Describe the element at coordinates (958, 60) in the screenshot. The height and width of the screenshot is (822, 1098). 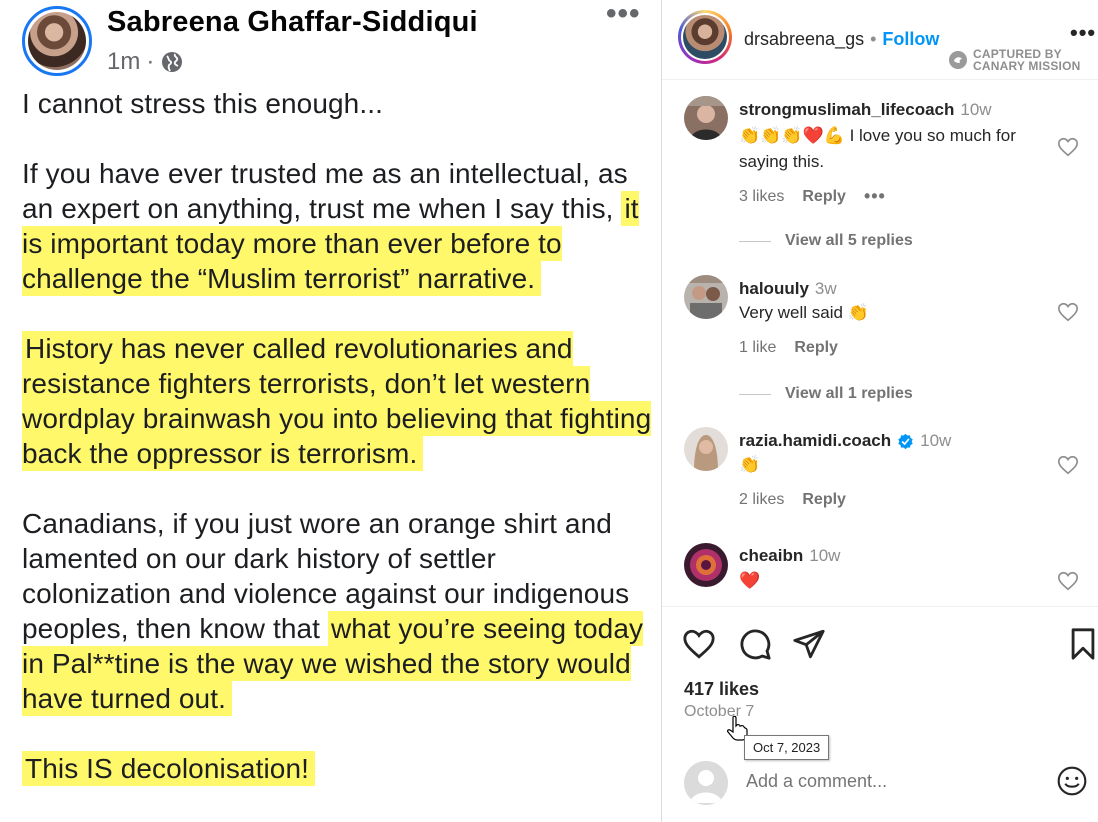
I see `canary-logo-icon` at that location.